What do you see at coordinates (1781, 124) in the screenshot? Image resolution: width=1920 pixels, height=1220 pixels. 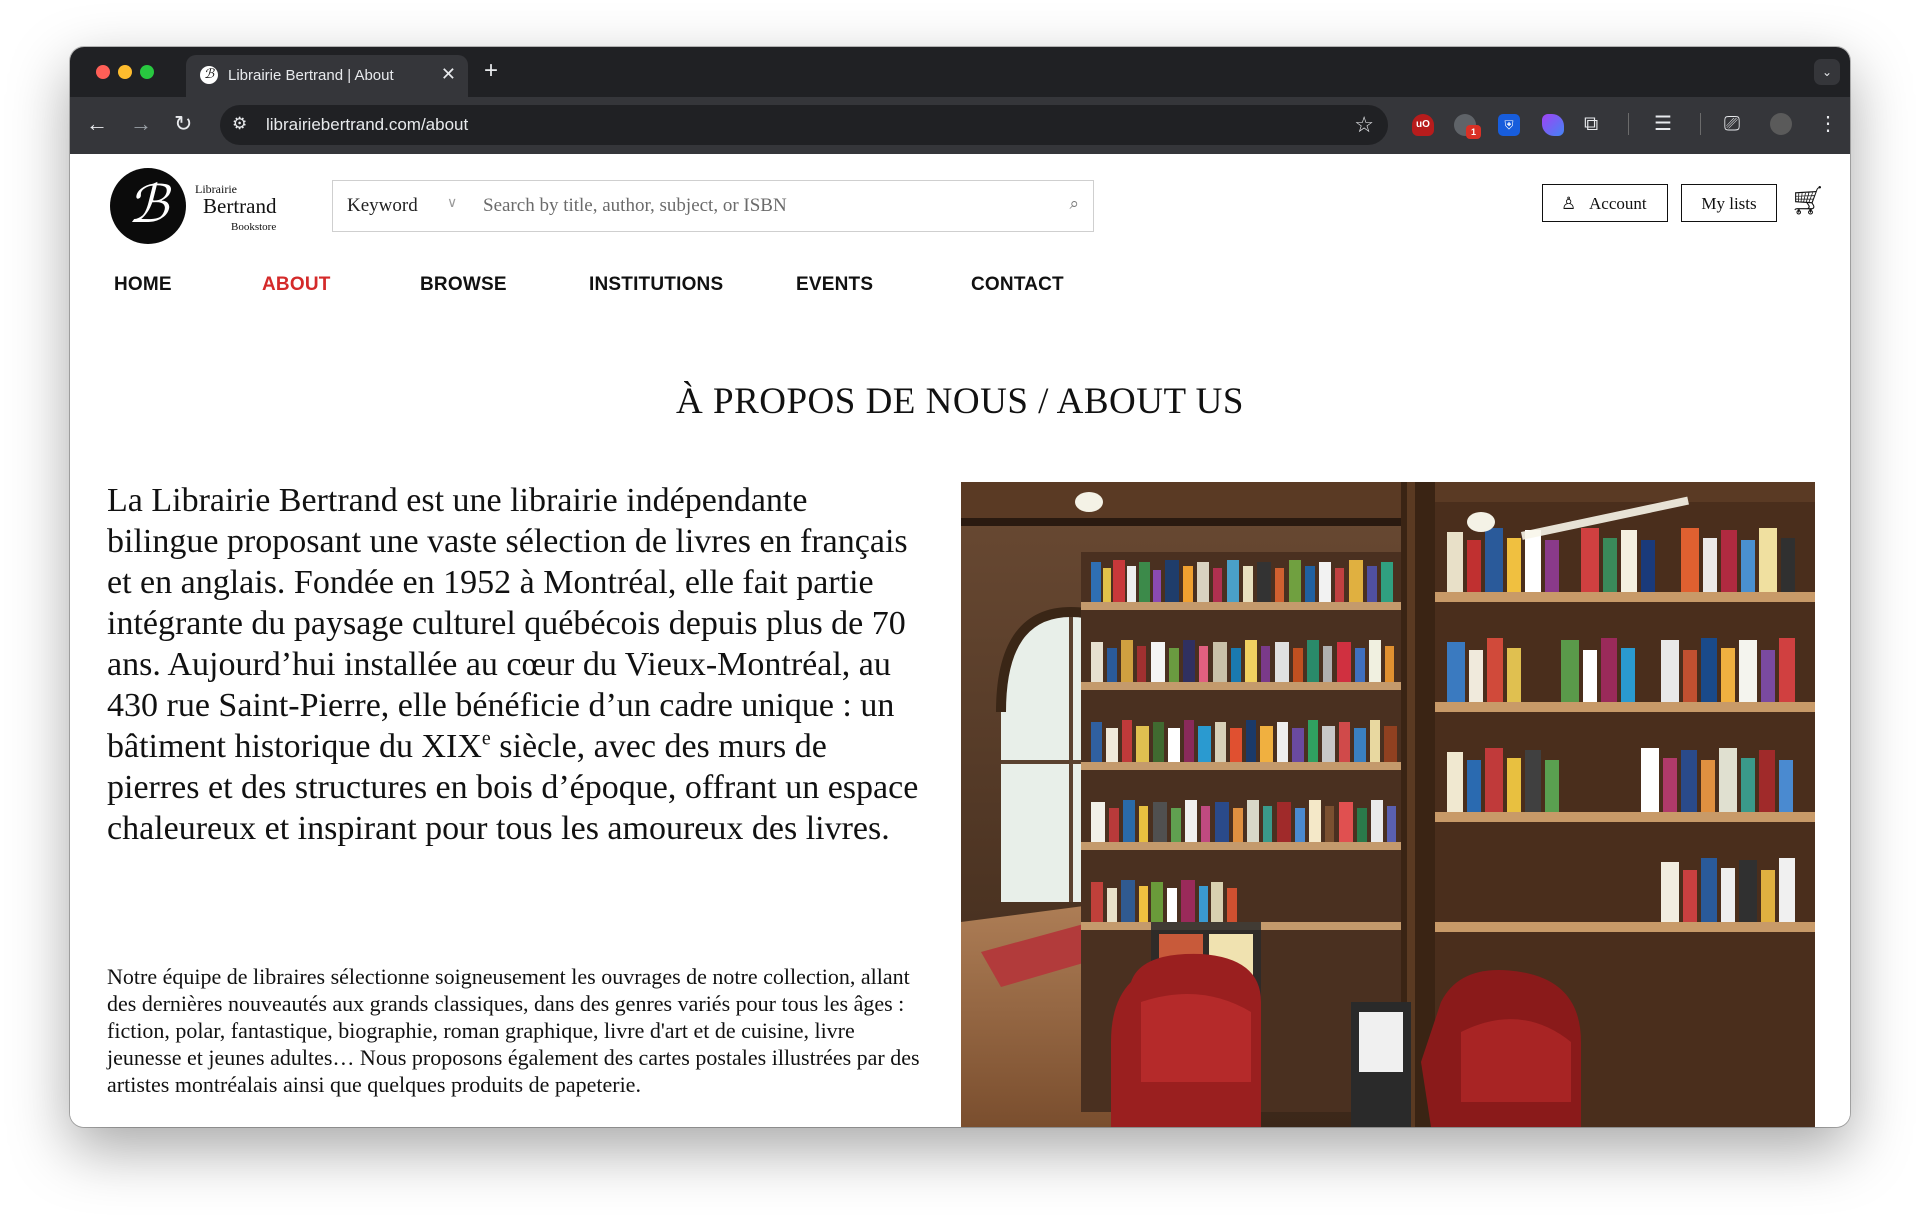 I see `profile-avatar` at bounding box center [1781, 124].